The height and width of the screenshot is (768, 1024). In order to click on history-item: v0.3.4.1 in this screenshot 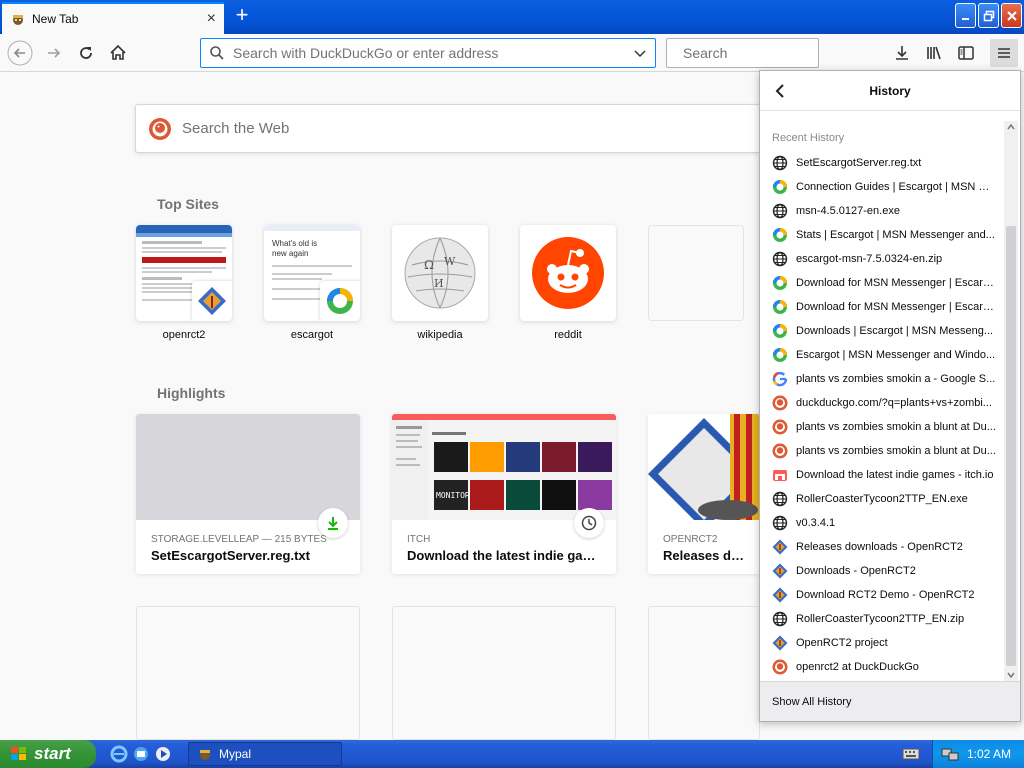, I will do `click(882, 523)`.